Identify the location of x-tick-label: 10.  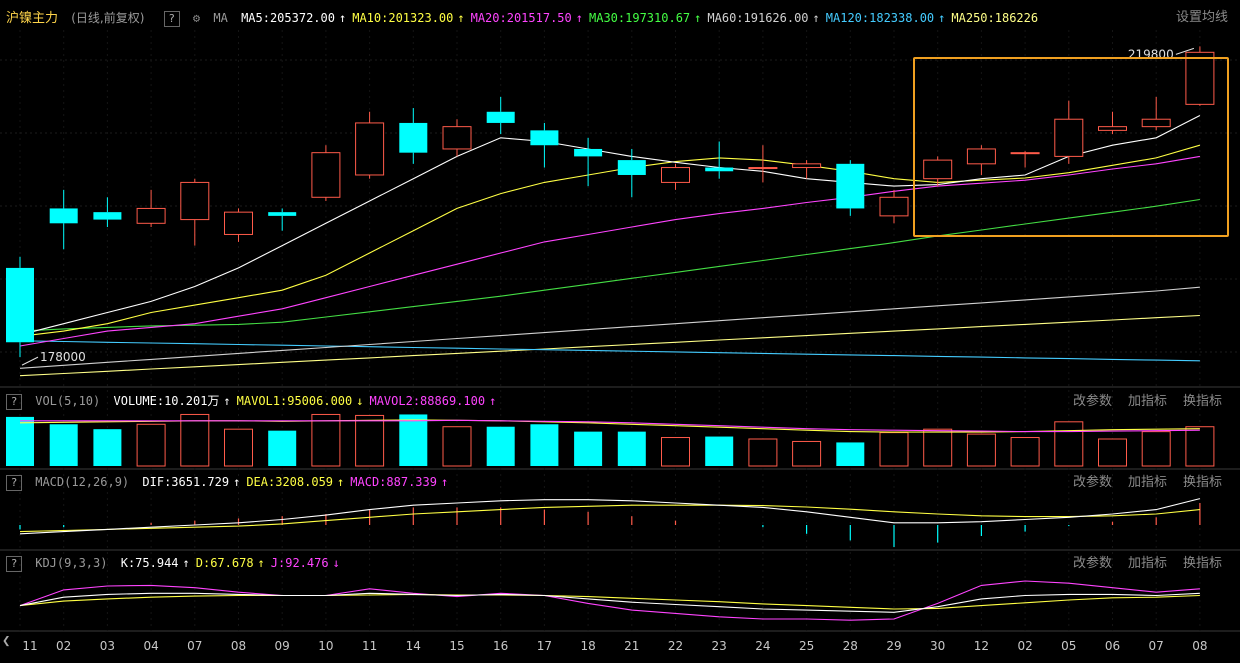
(326, 646).